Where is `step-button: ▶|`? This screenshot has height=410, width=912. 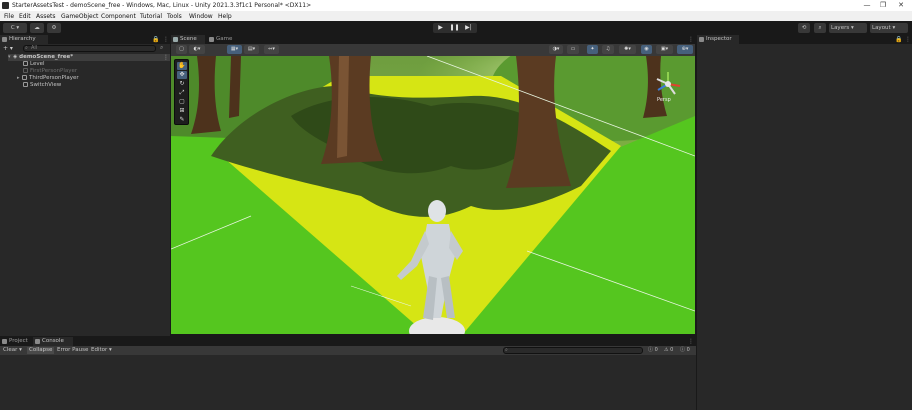 step-button: ▶| is located at coordinates (468, 28).